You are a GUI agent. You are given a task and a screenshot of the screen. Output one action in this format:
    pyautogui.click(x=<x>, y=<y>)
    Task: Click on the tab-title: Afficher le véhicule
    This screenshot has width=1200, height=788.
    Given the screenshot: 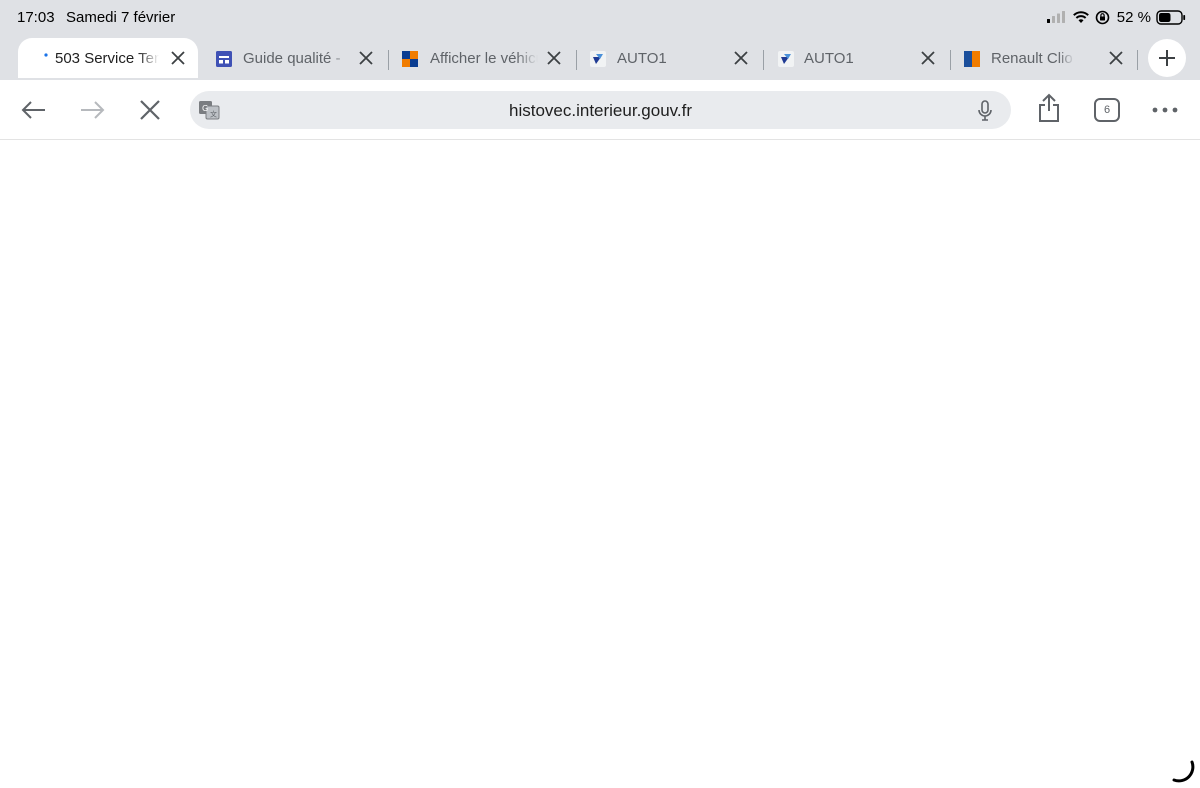 What is the action you would take?
    pyautogui.click(x=484, y=58)
    